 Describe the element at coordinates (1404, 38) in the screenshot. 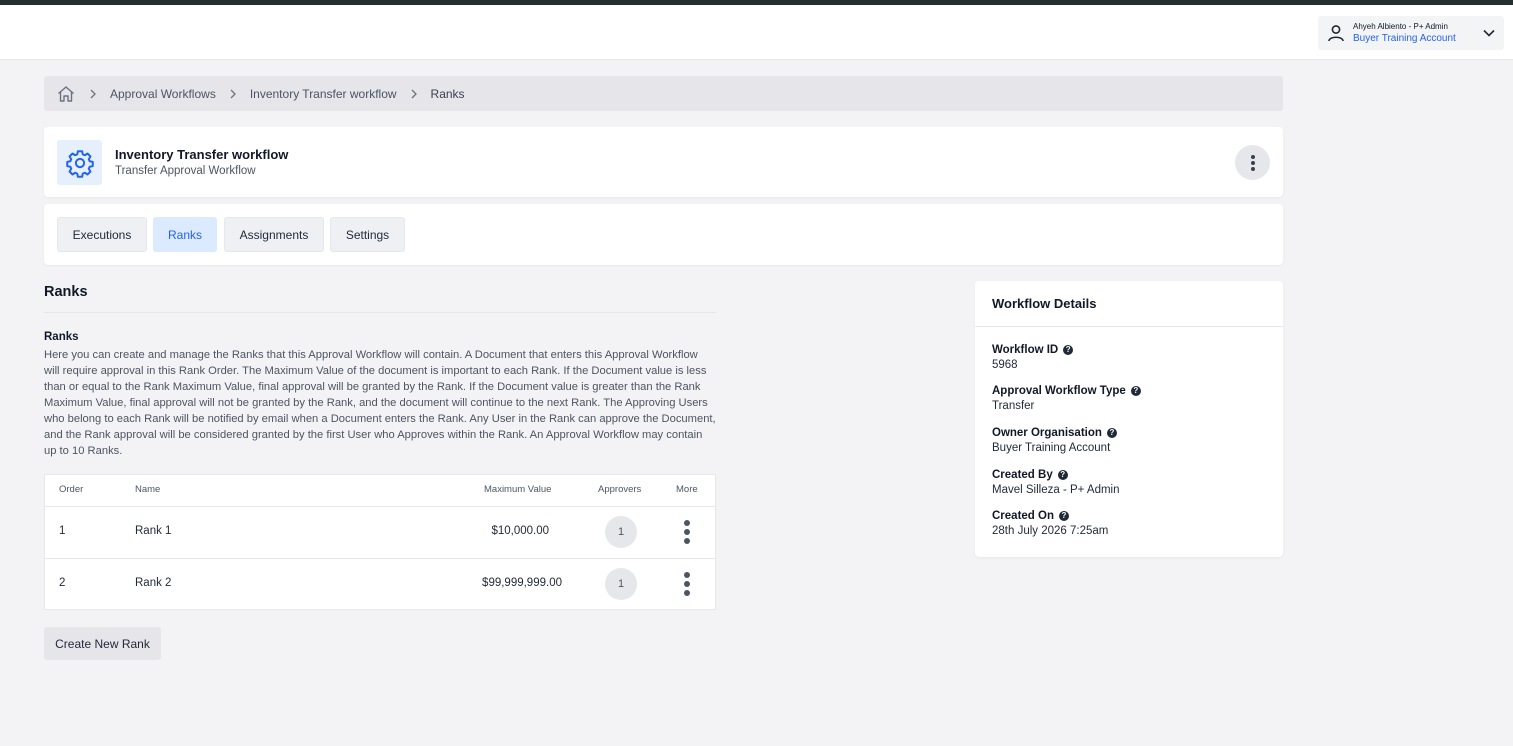

I see `user-organisation: Buyer Training Account` at that location.